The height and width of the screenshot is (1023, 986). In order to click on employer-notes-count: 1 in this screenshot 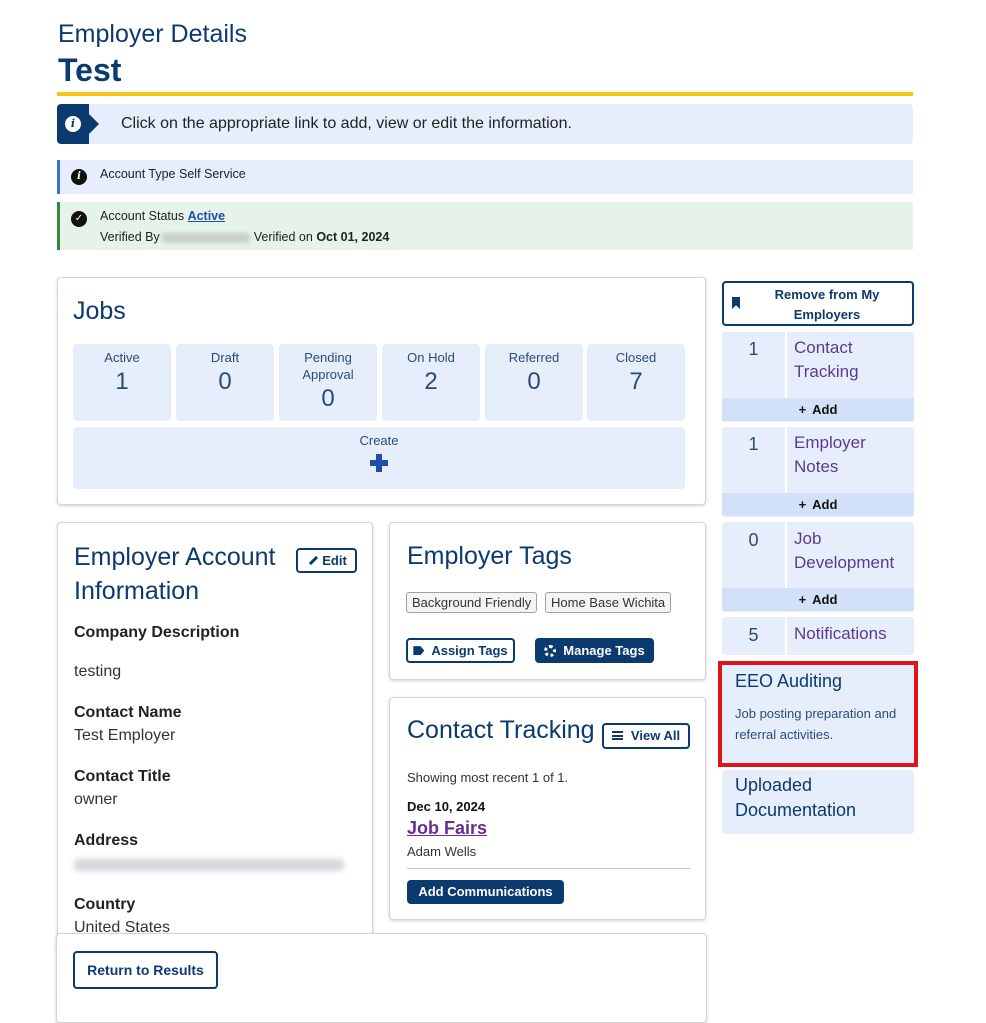, I will do `click(753, 444)`.